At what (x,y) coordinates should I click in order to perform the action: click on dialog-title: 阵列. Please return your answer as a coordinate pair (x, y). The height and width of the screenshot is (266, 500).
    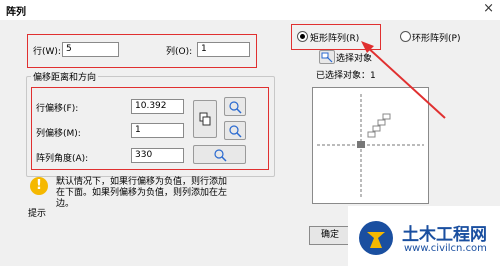
    Looking at the image, I should click on (16, 12).